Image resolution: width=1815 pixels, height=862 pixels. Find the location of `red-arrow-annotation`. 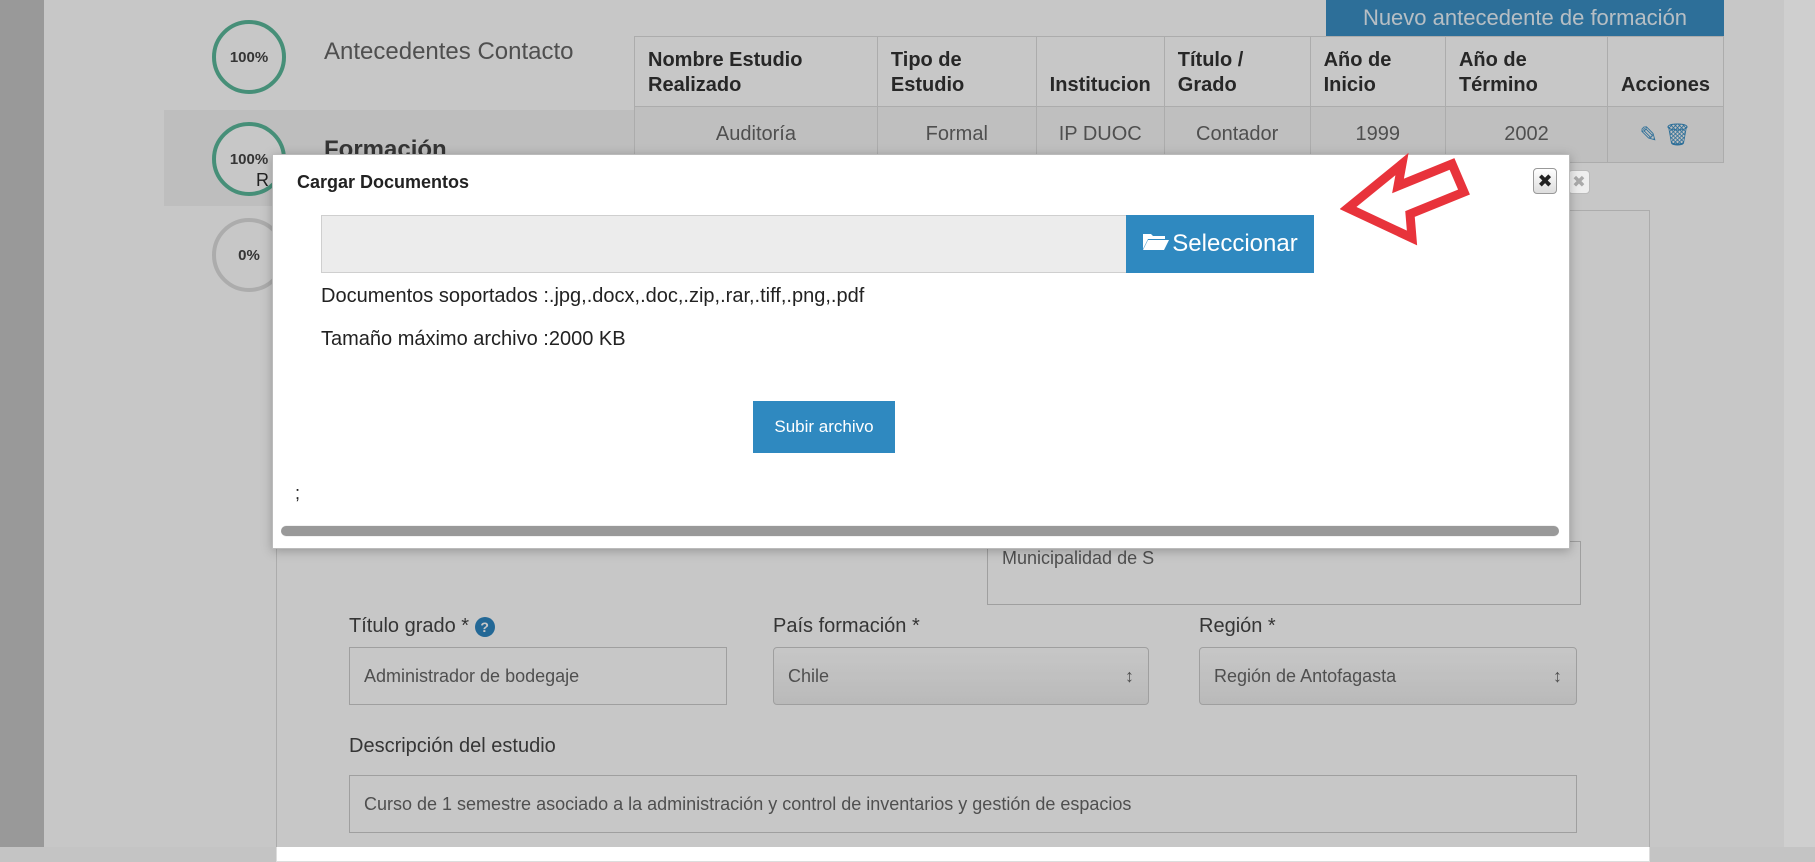

red-arrow-annotation is located at coordinates (1405, 199).